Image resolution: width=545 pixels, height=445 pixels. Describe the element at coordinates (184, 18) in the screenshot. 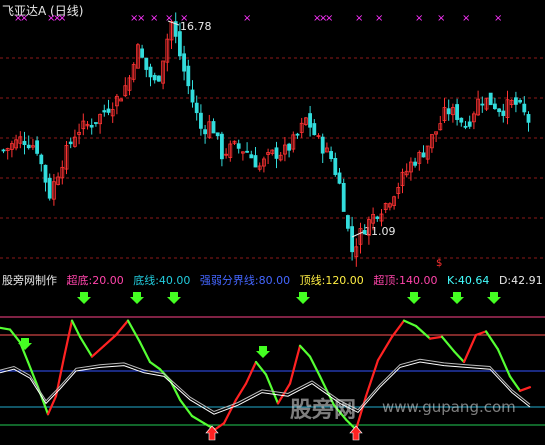

I see `cross-mark-9: ×` at that location.